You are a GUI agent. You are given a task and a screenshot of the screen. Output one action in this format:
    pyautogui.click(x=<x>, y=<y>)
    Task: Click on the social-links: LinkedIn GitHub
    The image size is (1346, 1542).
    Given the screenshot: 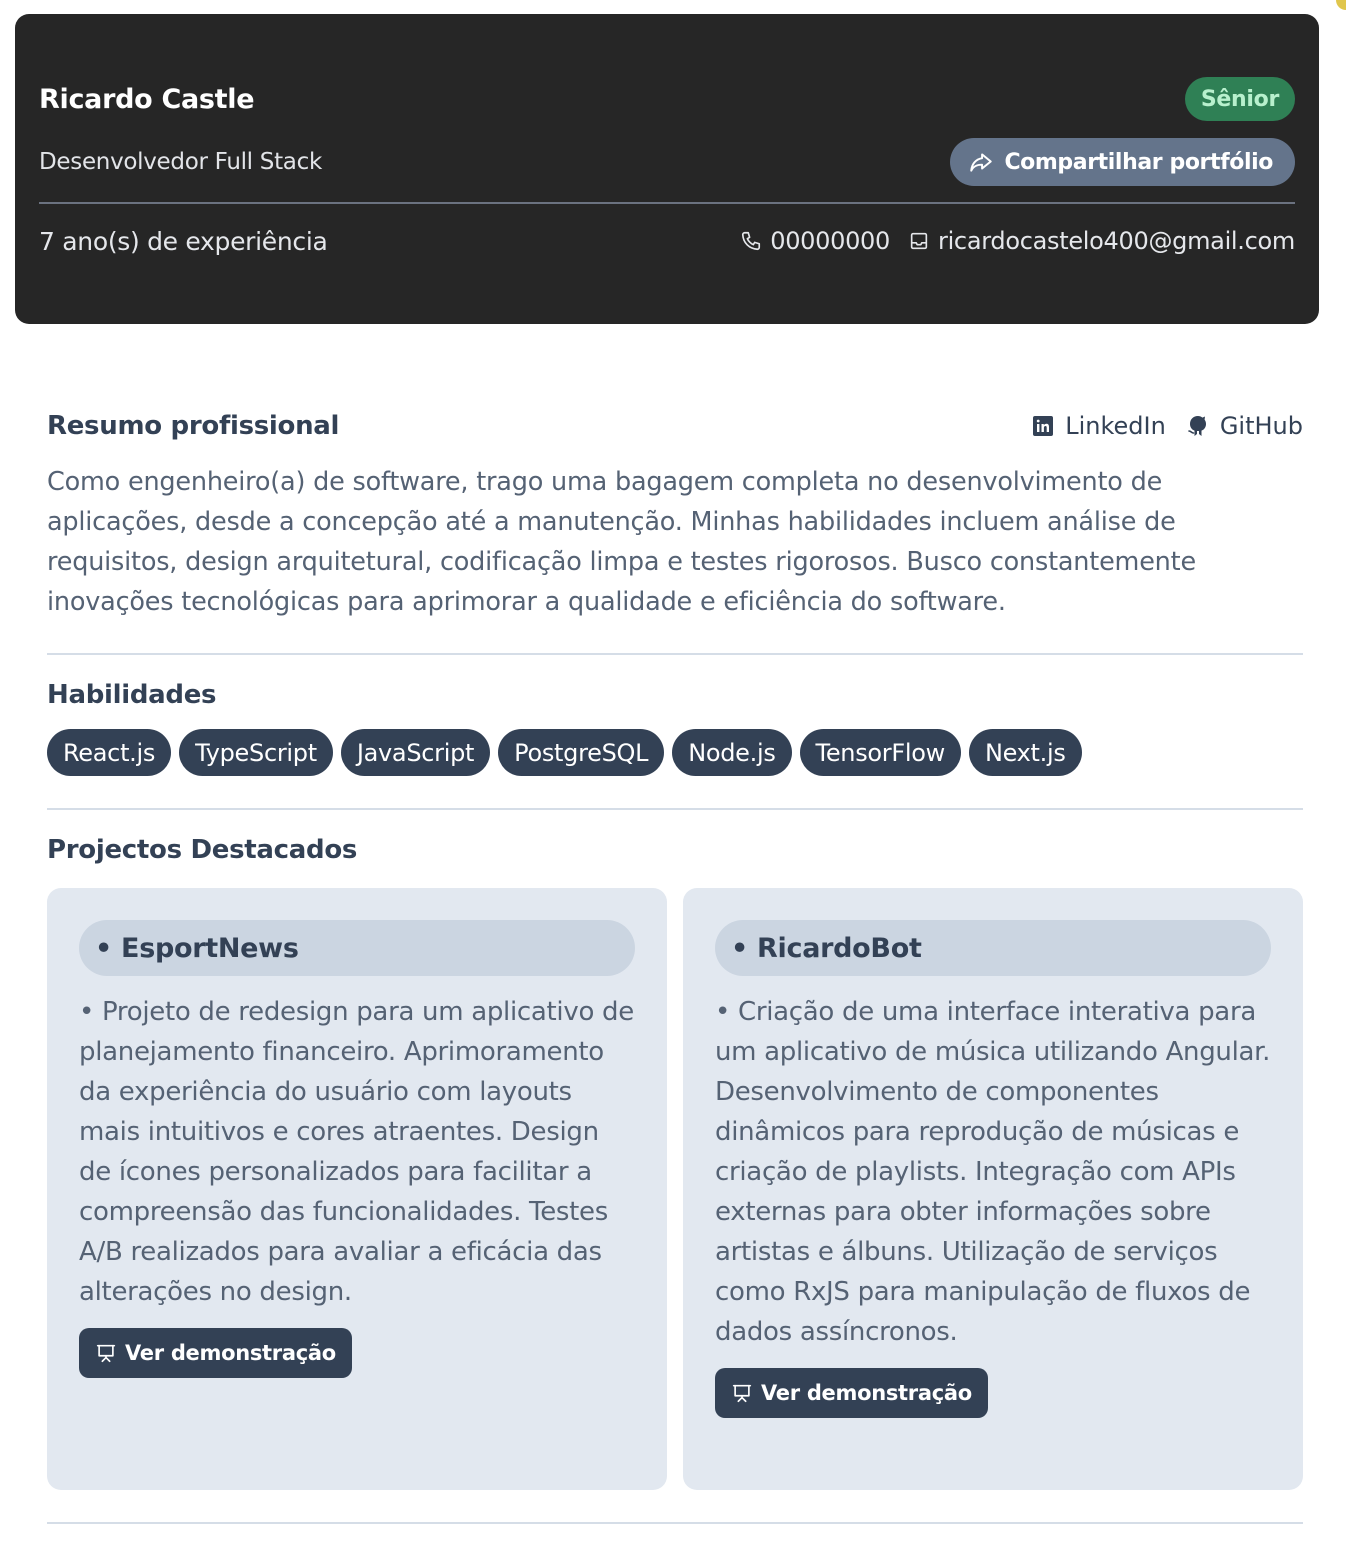 What is the action you would take?
    pyautogui.click(x=1167, y=426)
    